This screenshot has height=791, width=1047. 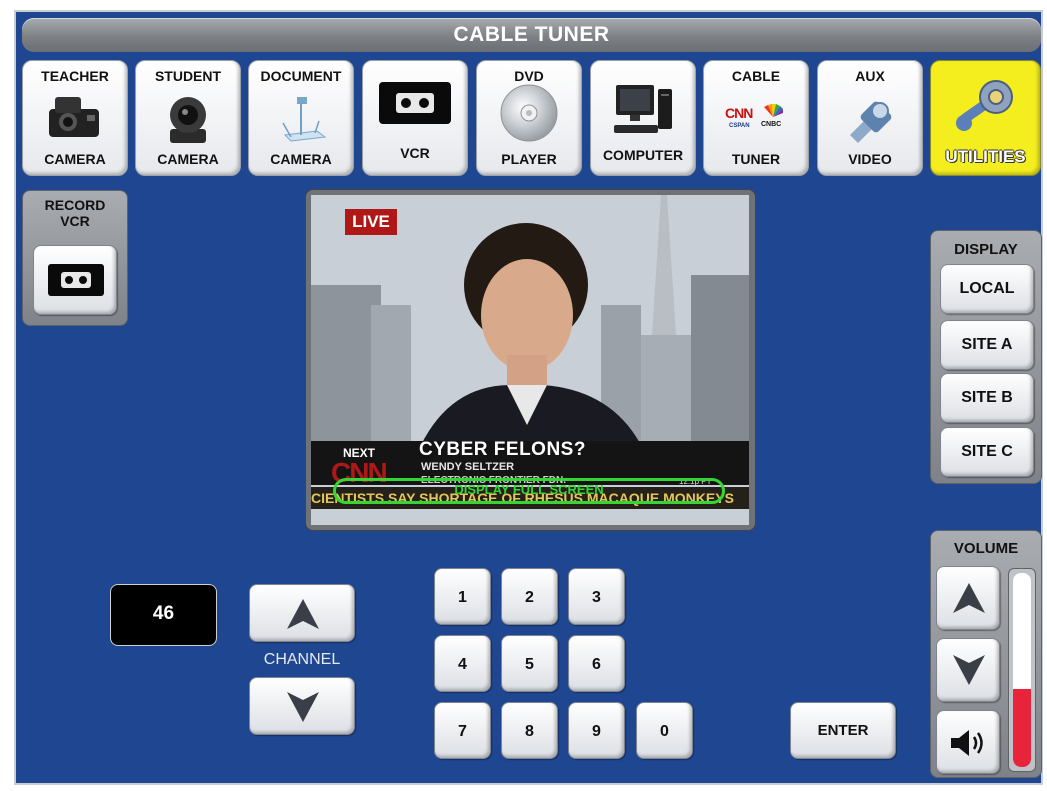 What do you see at coordinates (188, 76) in the screenshot?
I see `source-label-top: STUDENT` at bounding box center [188, 76].